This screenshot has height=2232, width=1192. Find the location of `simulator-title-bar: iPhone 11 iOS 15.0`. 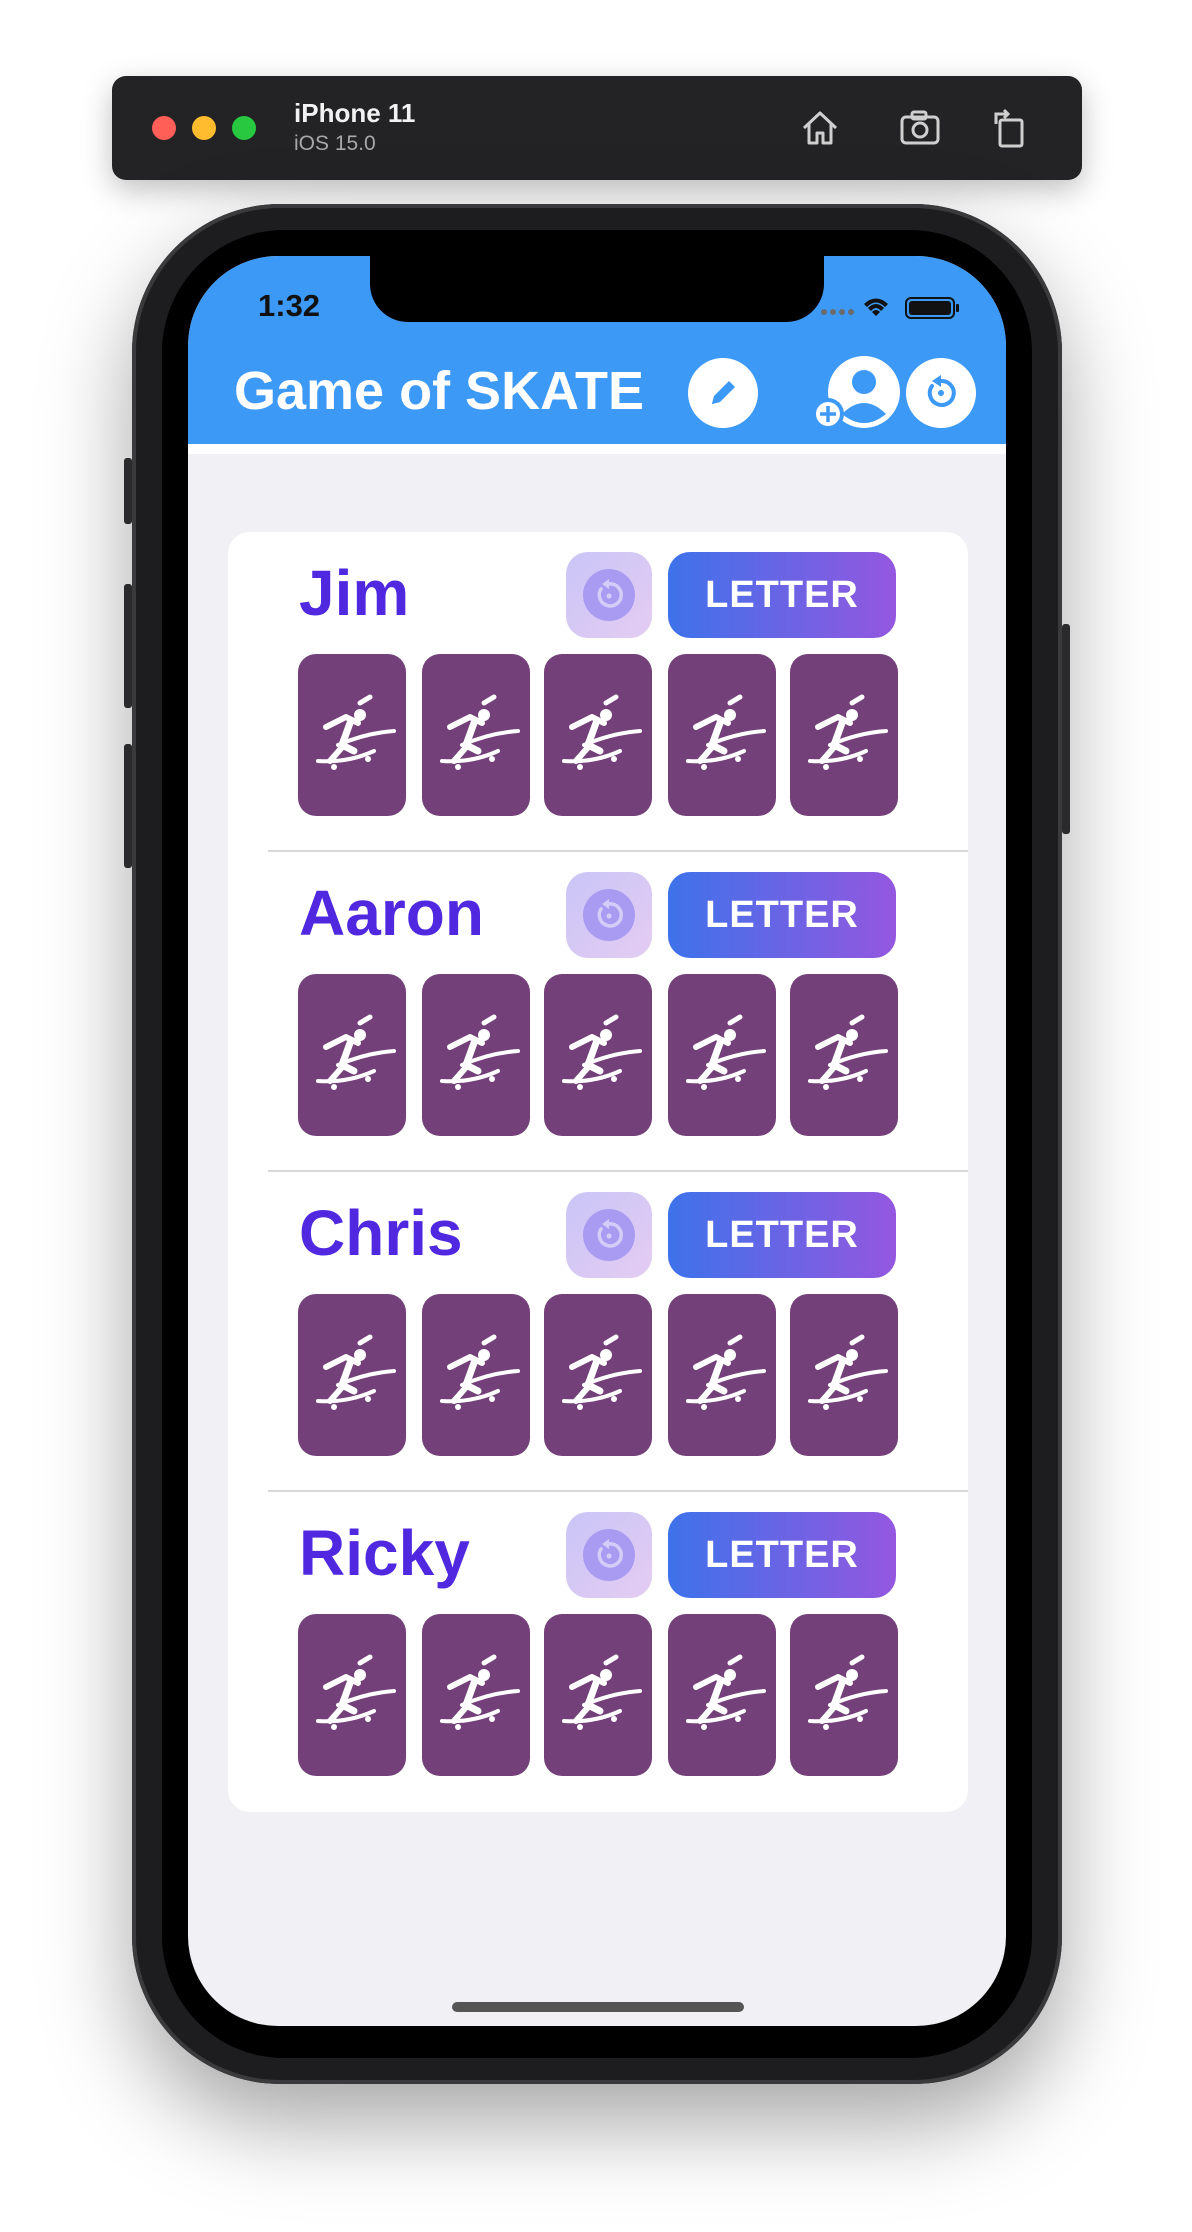

simulator-title-bar: iPhone 11 iOS 15.0 is located at coordinates (597, 128).